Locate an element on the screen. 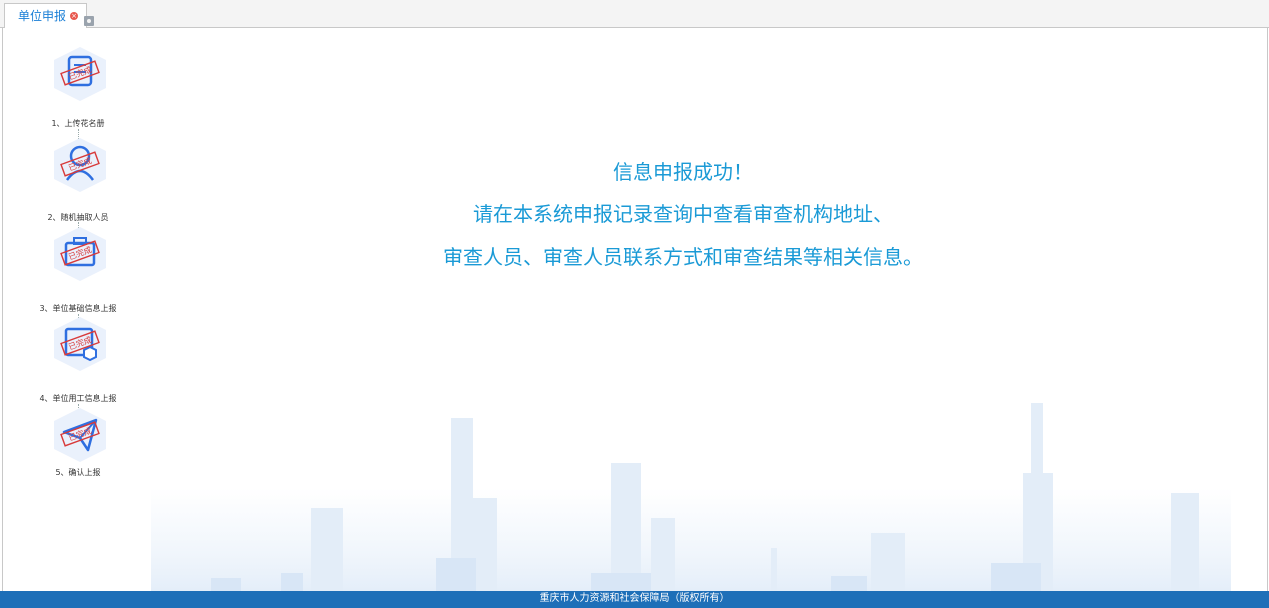 The width and height of the screenshot is (1269, 608). step-label: 3、单位基础信息上报 is located at coordinates (78, 308).